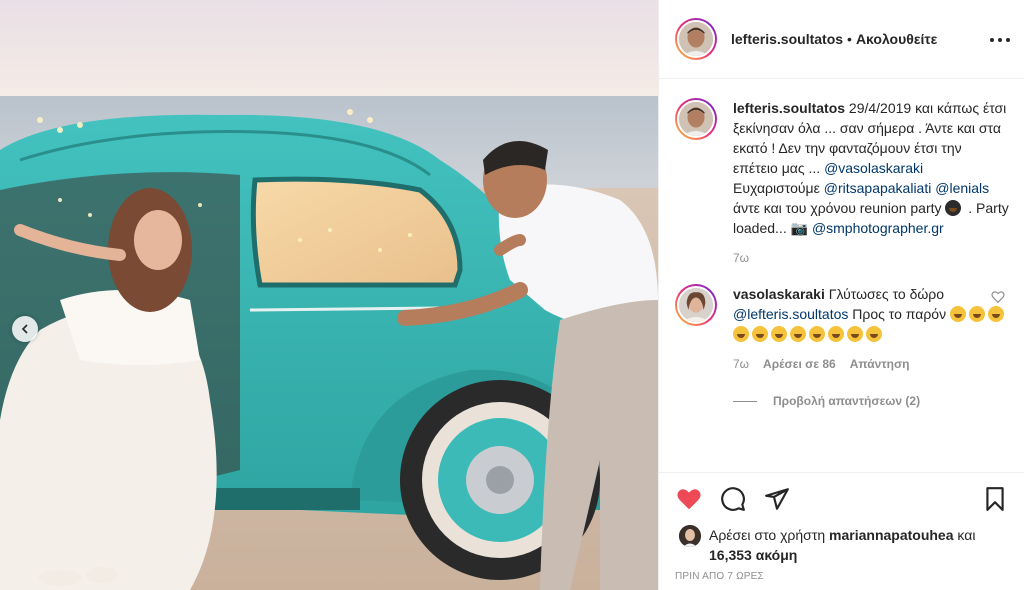  I want to click on mention-link: @lenials, so click(962, 188).